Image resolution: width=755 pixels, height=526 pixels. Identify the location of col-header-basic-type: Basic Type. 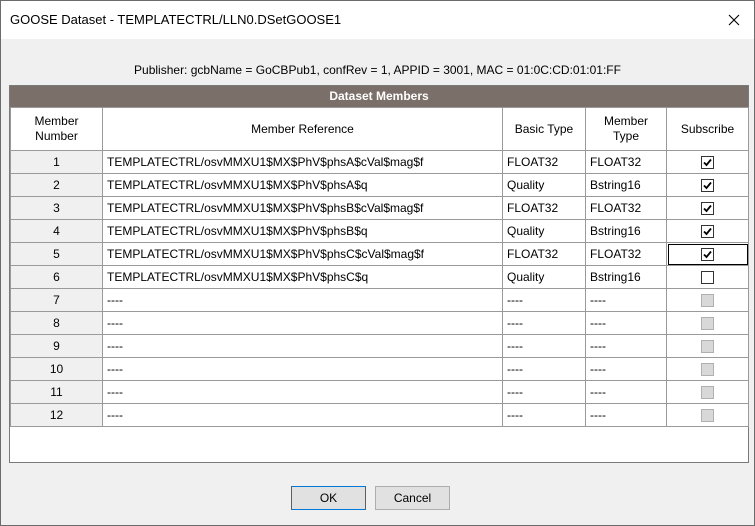
(544, 129).